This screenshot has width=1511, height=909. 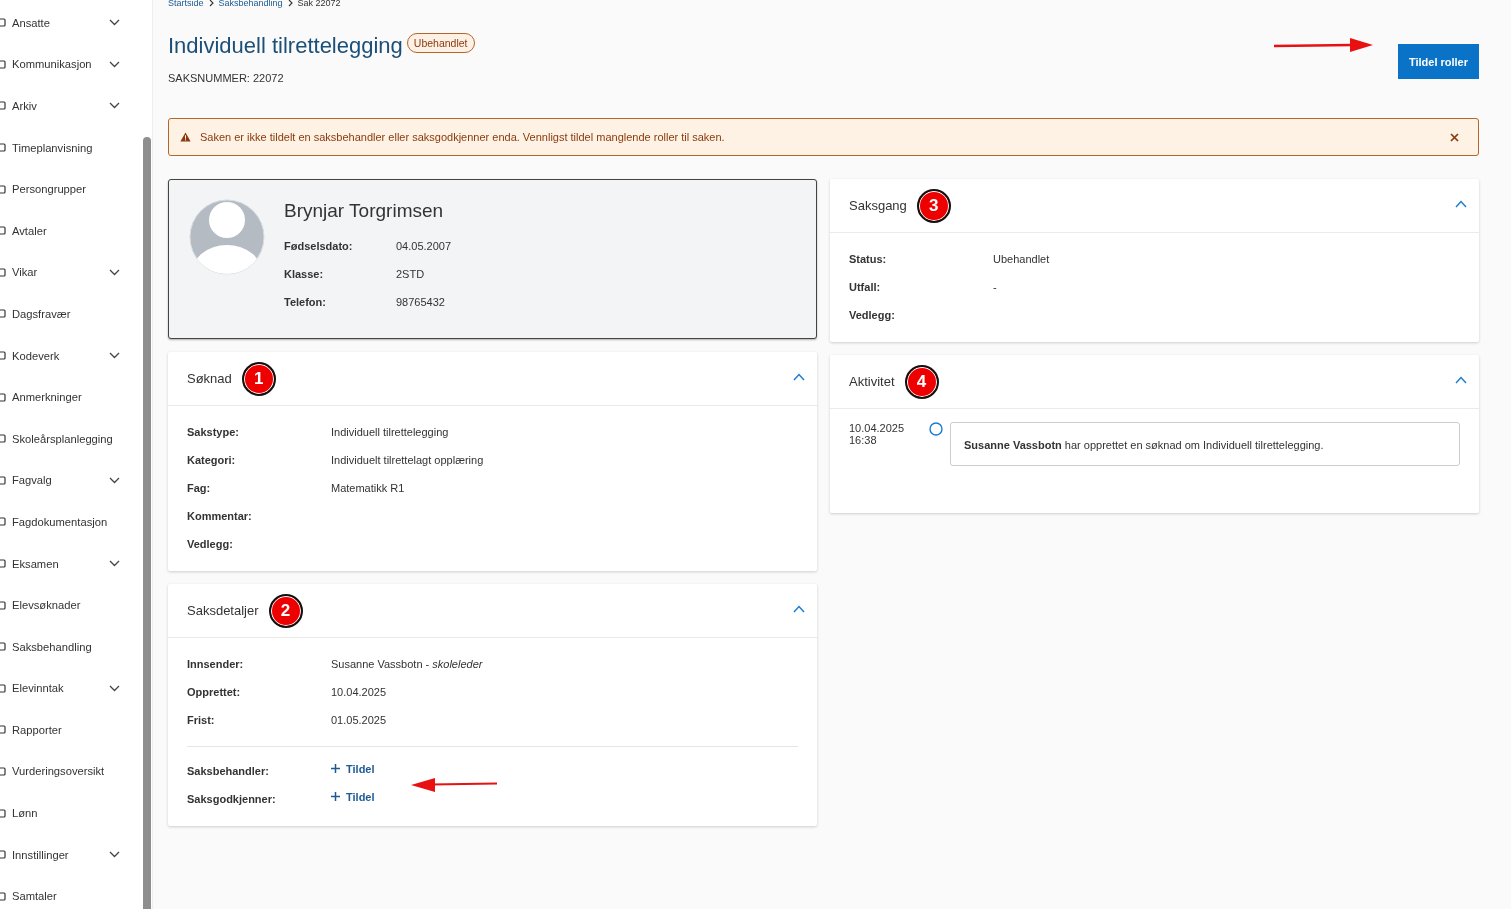 I want to click on sidebar-item: Elevsøknader, so click(x=71, y=605).